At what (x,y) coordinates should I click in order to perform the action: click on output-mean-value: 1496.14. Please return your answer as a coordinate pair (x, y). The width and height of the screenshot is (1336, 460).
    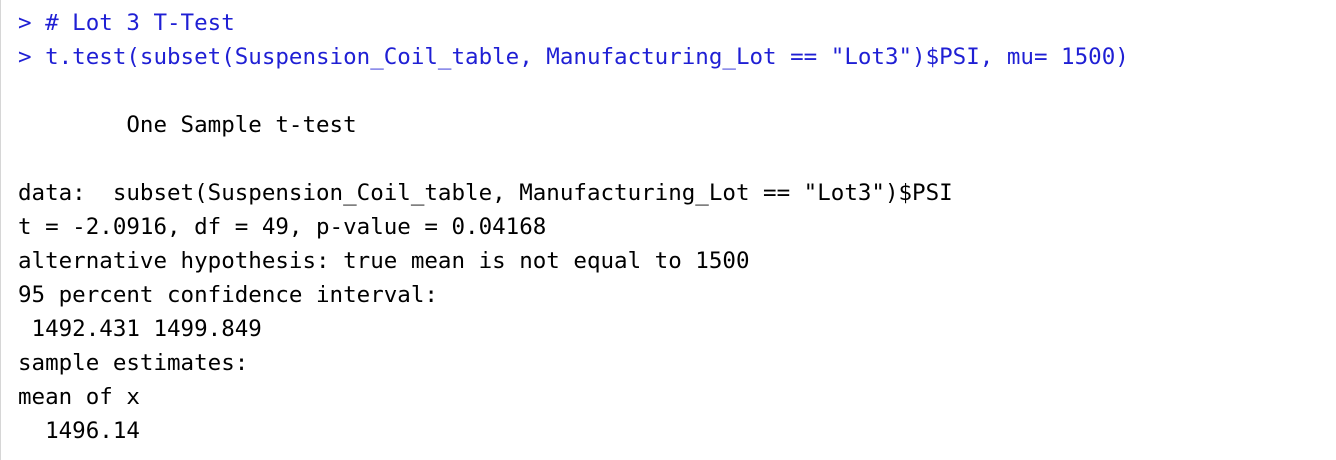
    Looking at the image, I should click on (79, 431).